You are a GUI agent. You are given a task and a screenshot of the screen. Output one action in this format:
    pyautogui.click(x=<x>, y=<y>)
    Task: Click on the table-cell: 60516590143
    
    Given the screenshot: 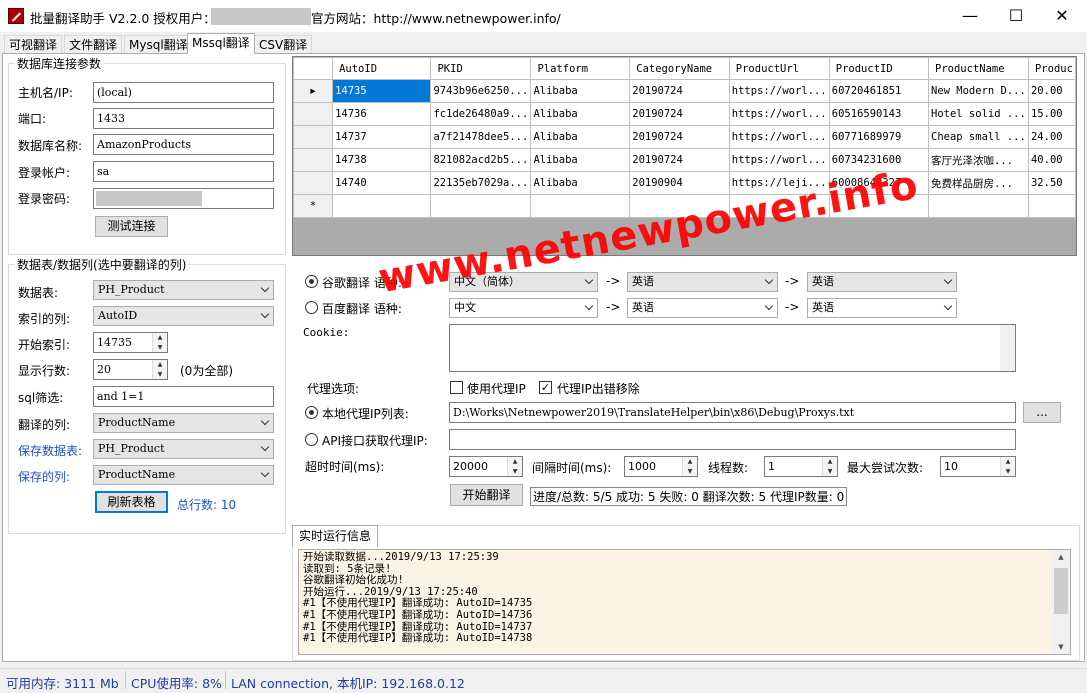 What is the action you would take?
    pyautogui.click(x=879, y=114)
    